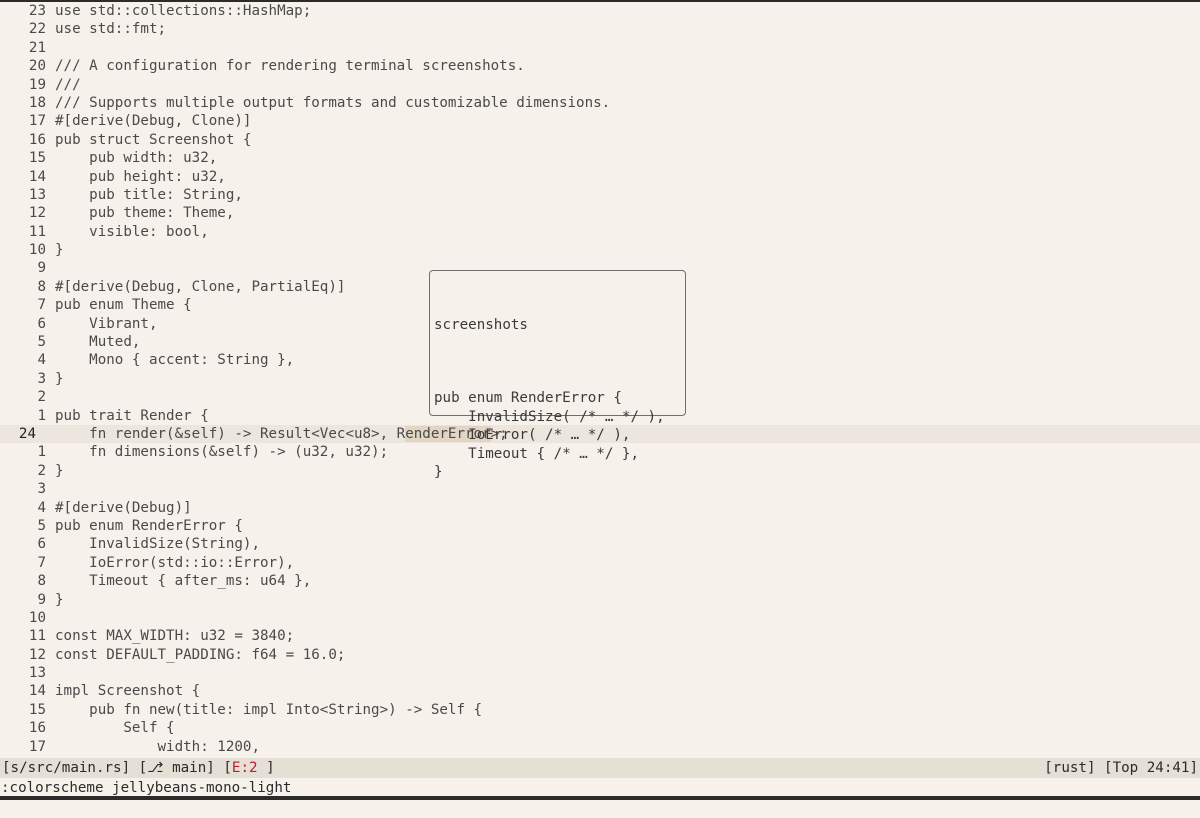 The height and width of the screenshot is (818, 1200). What do you see at coordinates (37, 194) in the screenshot?
I see `line-number: 13` at bounding box center [37, 194].